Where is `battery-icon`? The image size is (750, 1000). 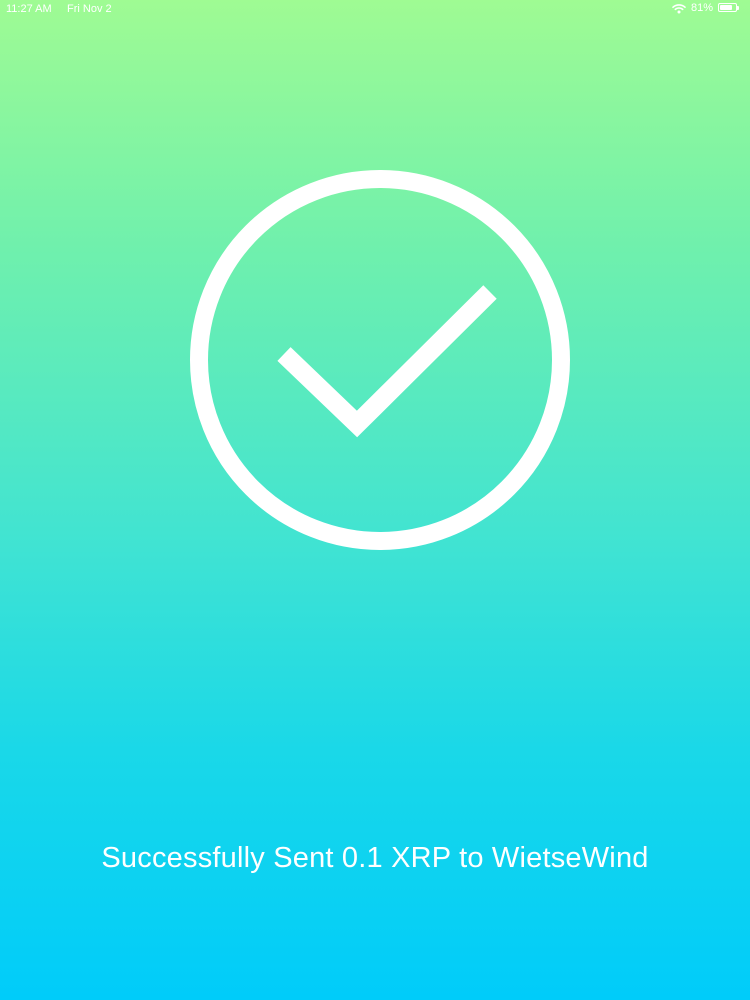 battery-icon is located at coordinates (729, 8).